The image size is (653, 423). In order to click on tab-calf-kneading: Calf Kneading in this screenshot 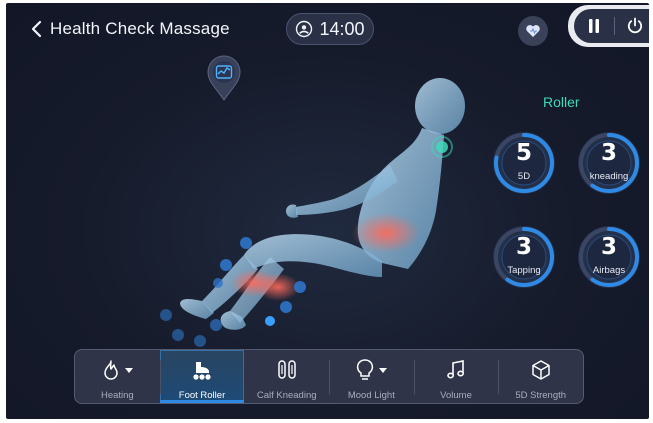, I will do `click(286, 376)`.